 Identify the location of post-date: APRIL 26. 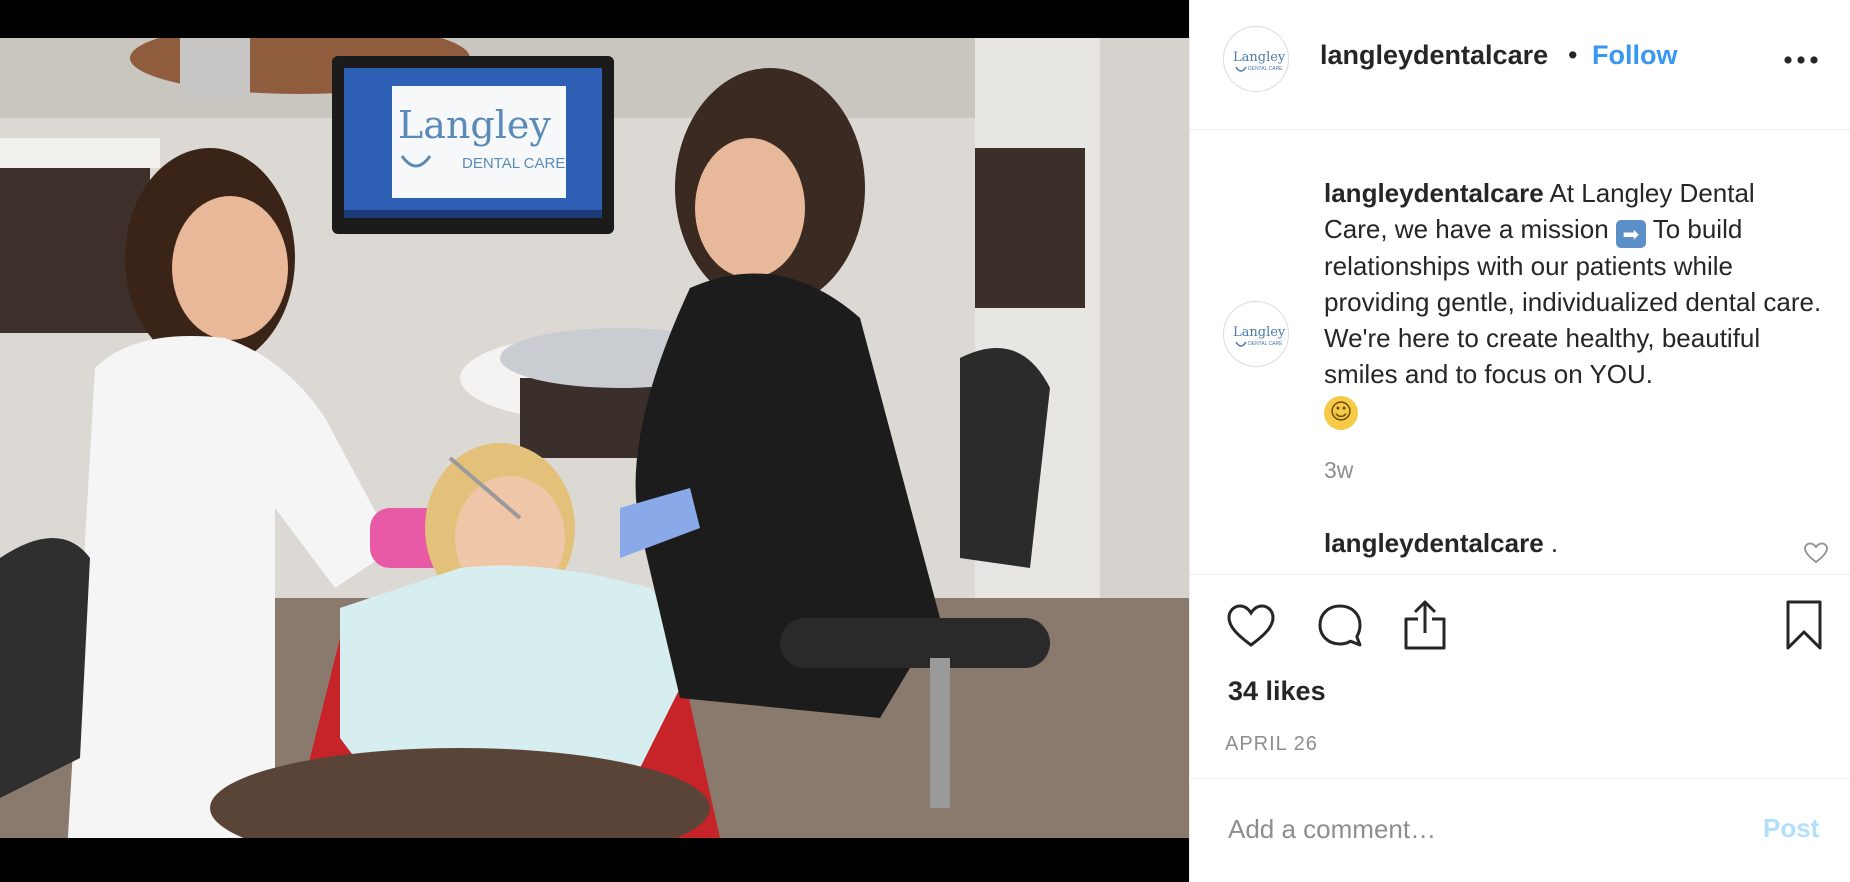
(1271, 744).